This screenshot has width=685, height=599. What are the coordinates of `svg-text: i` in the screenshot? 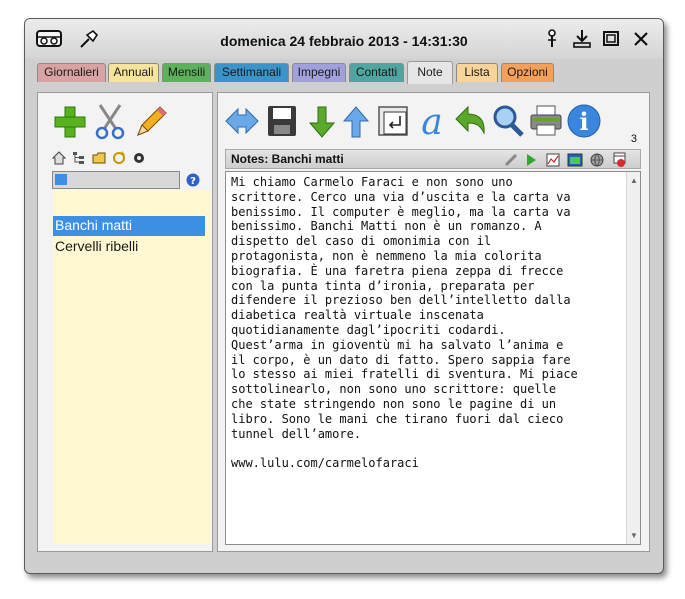 It's located at (583, 121).